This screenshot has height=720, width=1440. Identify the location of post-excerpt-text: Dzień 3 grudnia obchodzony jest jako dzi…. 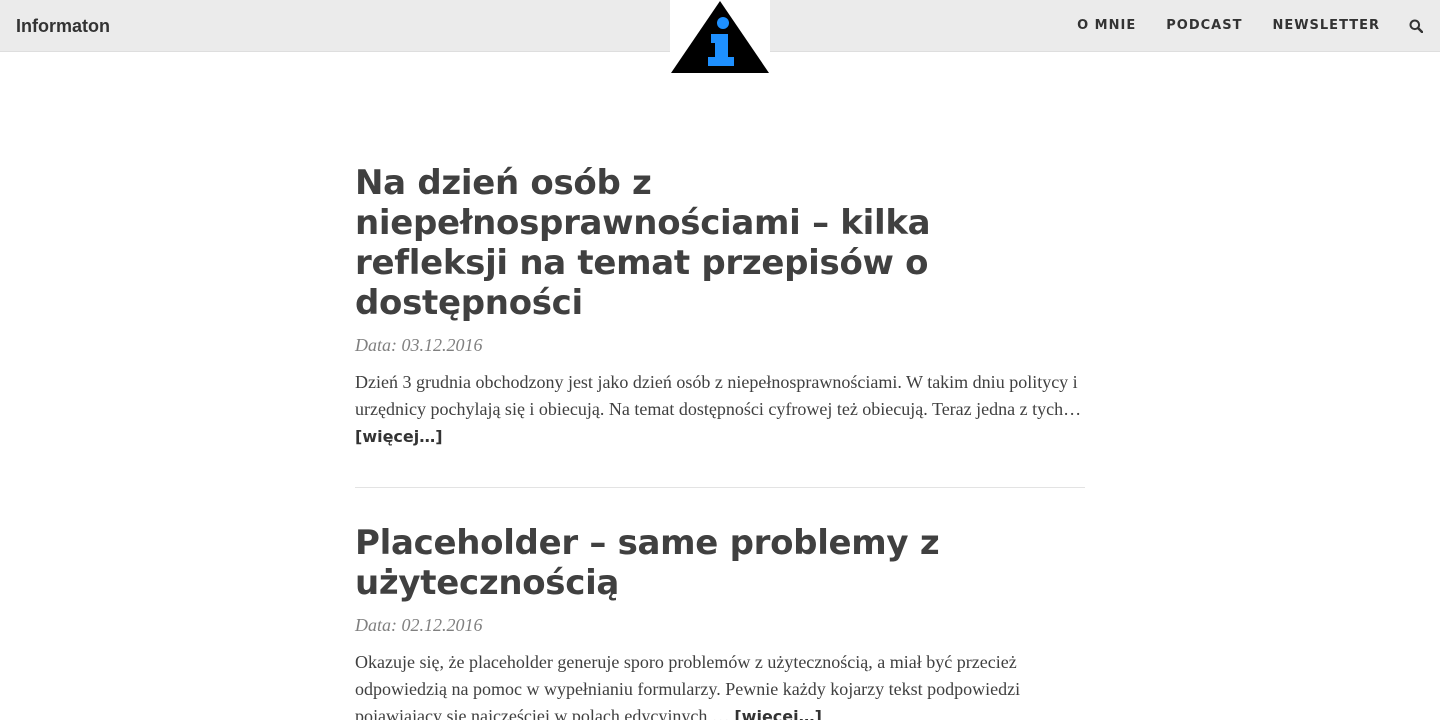
(718, 395).